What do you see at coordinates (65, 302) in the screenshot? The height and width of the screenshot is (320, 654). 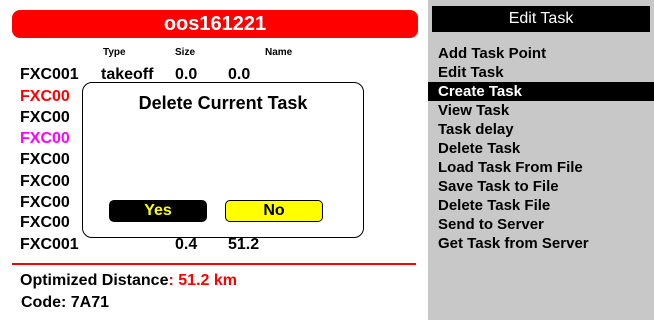 I see `task-code: Code: 7A71` at bounding box center [65, 302].